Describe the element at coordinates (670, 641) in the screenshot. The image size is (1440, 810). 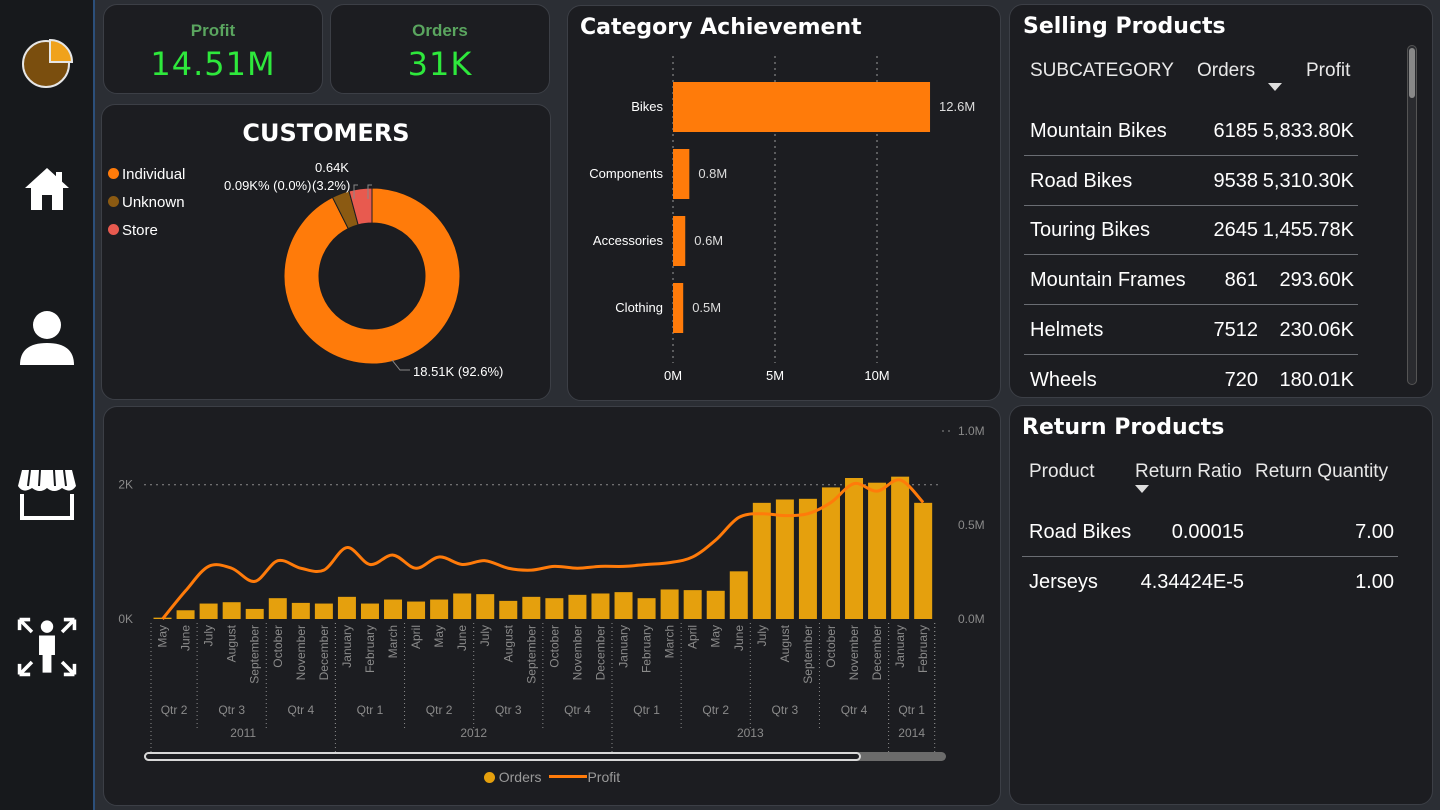
I see `month-label: March` at that location.